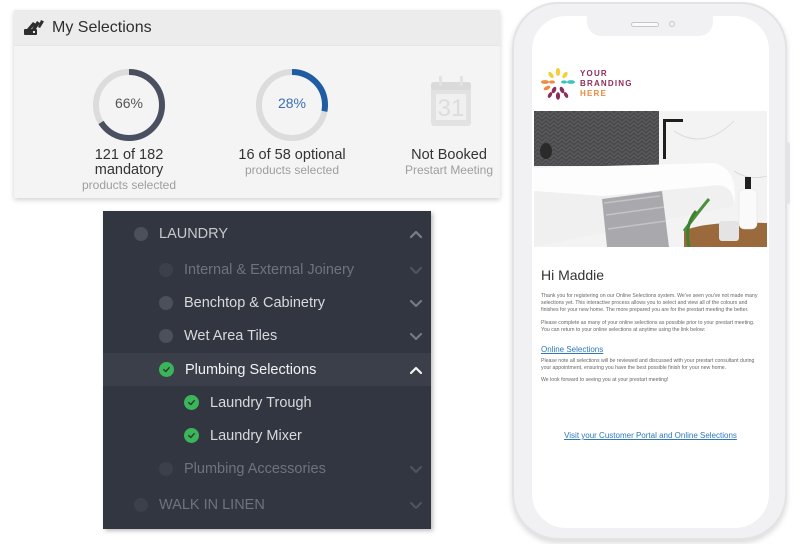 The image size is (800, 544). I want to click on optional-count: 16 of 58 optional, so click(292, 155).